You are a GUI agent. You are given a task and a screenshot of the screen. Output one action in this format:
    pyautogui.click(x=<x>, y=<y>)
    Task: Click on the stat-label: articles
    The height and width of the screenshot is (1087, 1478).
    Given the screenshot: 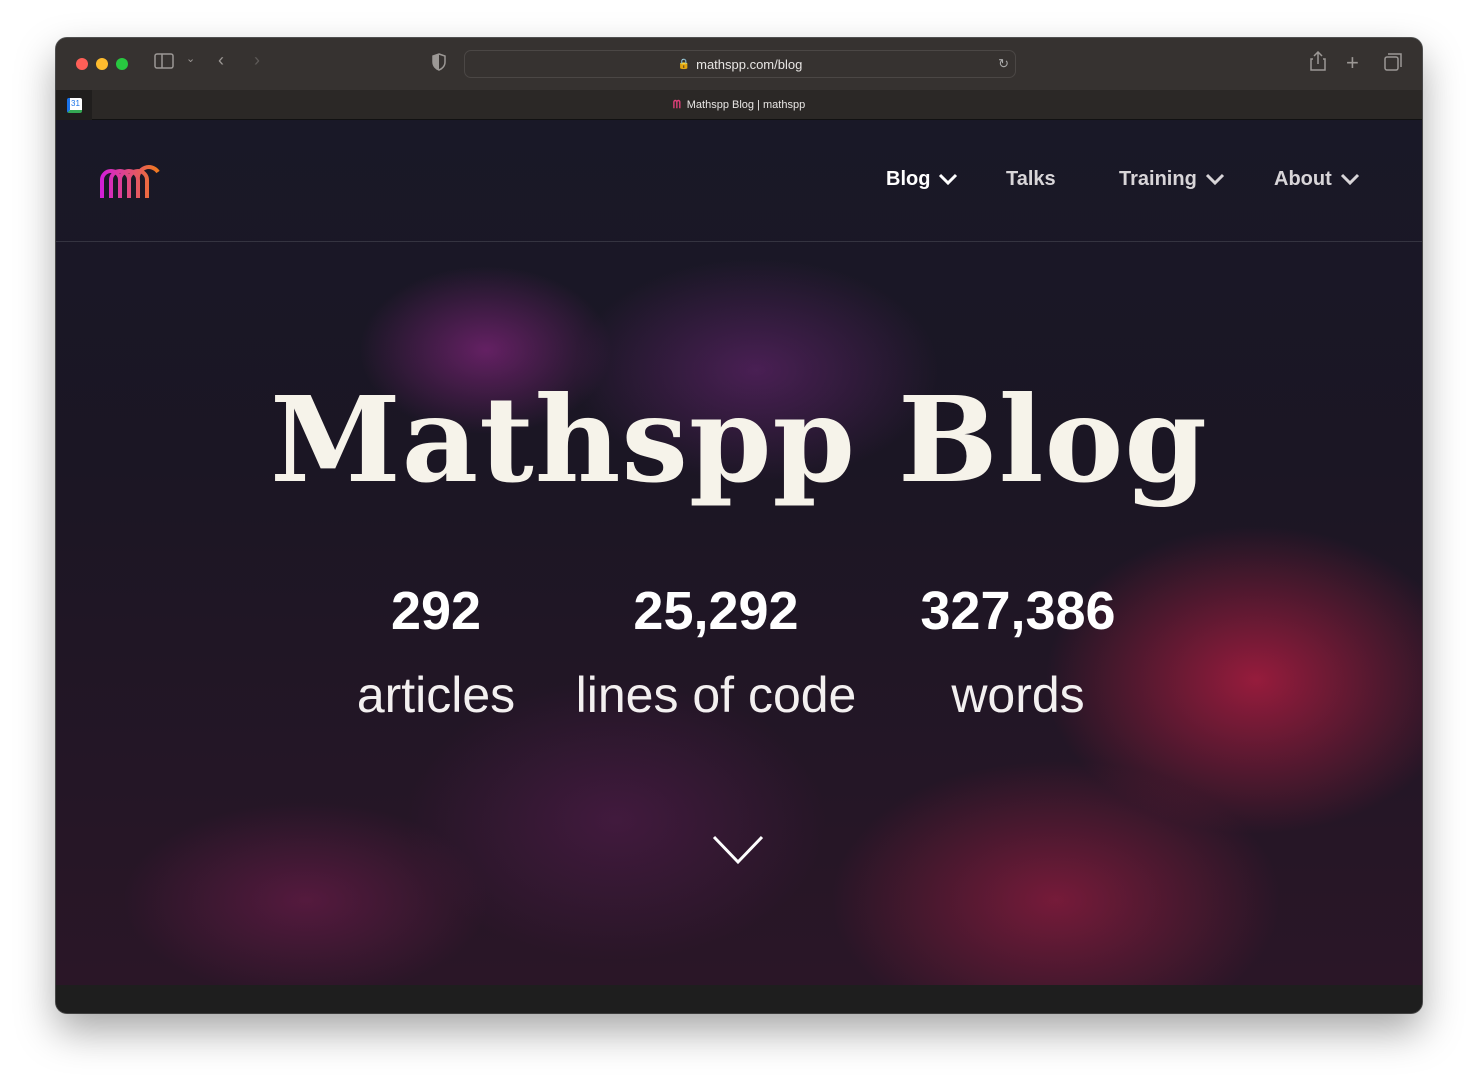 What is the action you would take?
    pyautogui.click(x=436, y=695)
    